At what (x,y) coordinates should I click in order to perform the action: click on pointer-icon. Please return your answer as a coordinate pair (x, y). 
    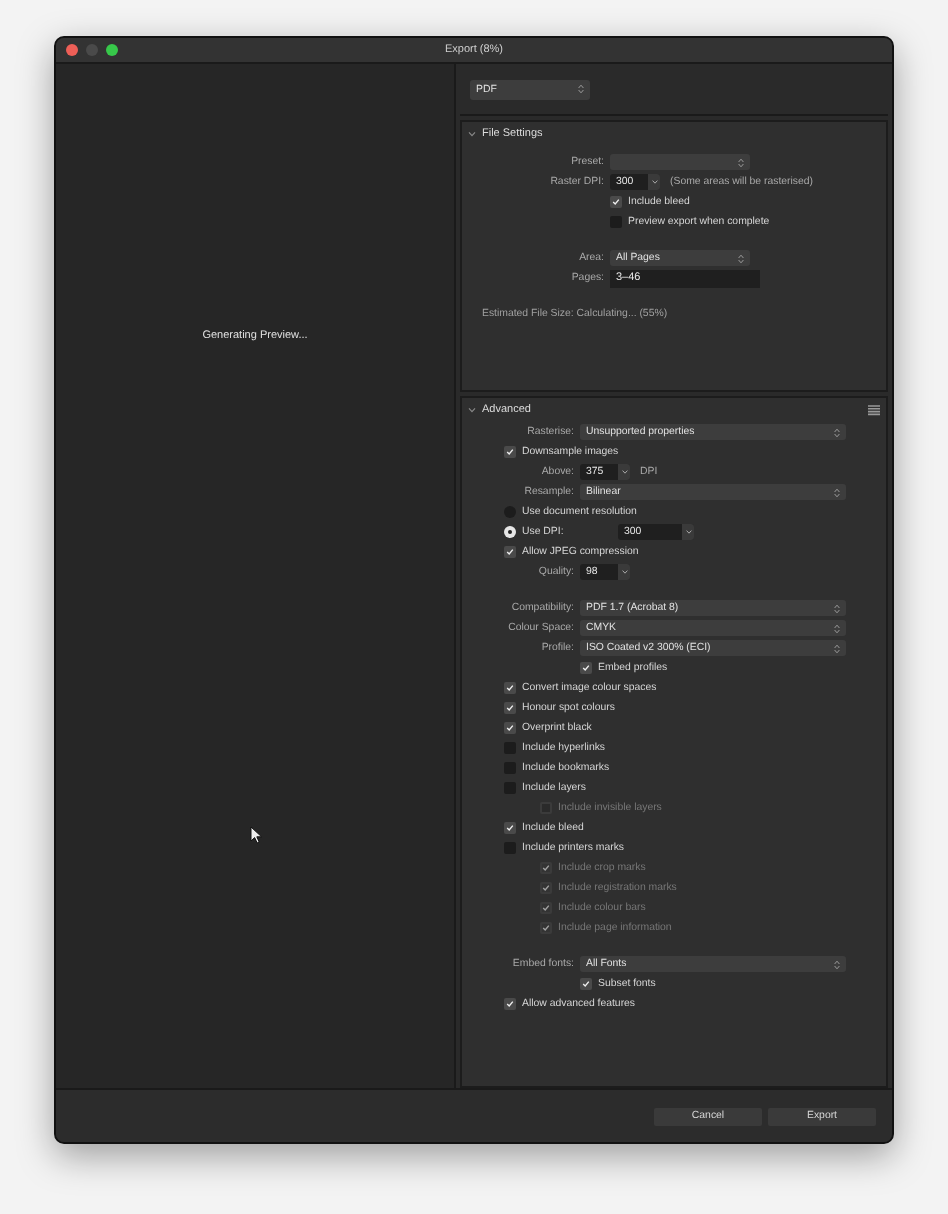
    Looking at the image, I should click on (257, 835).